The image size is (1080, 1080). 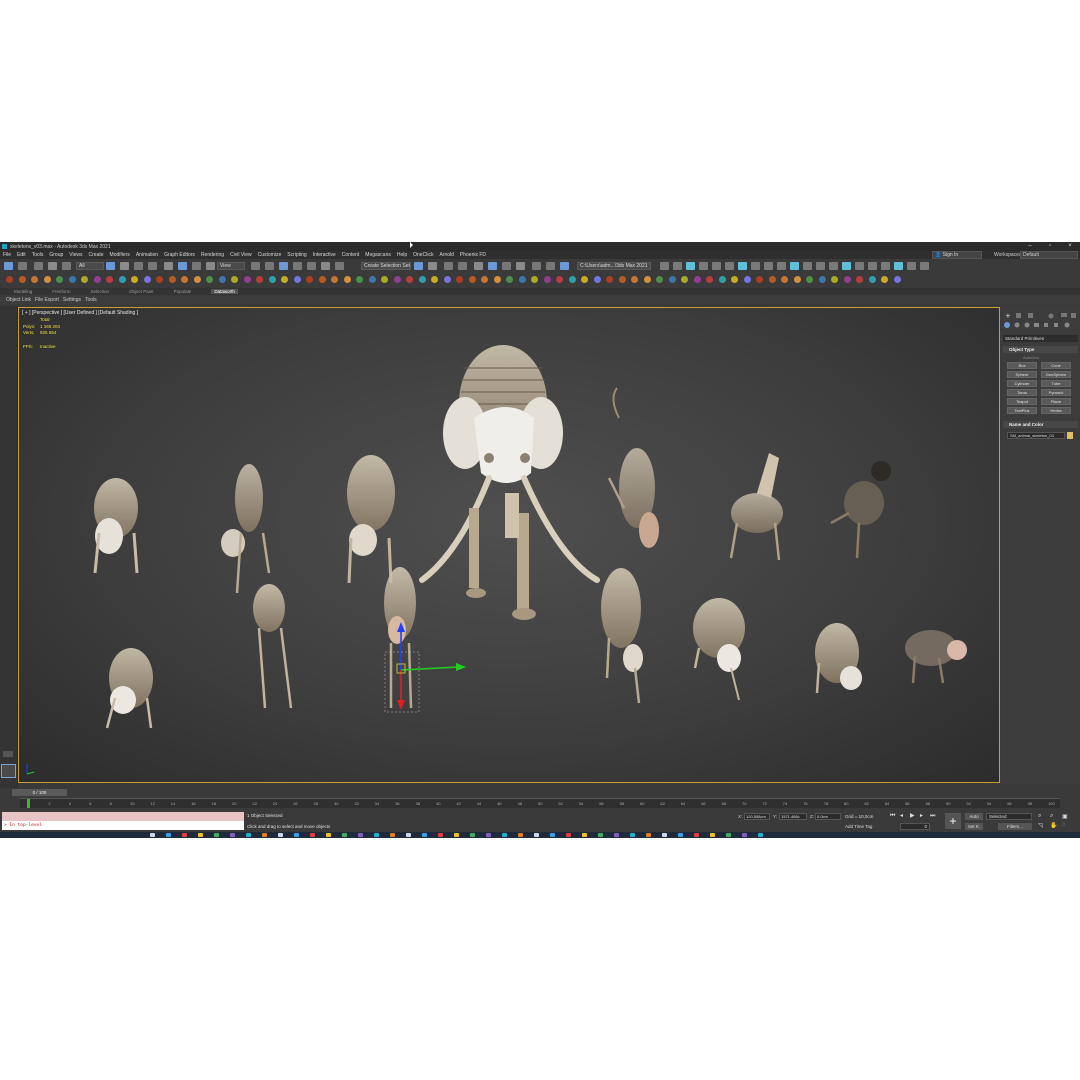 I want to click on spinner-snap-icon, so click(x=325, y=266).